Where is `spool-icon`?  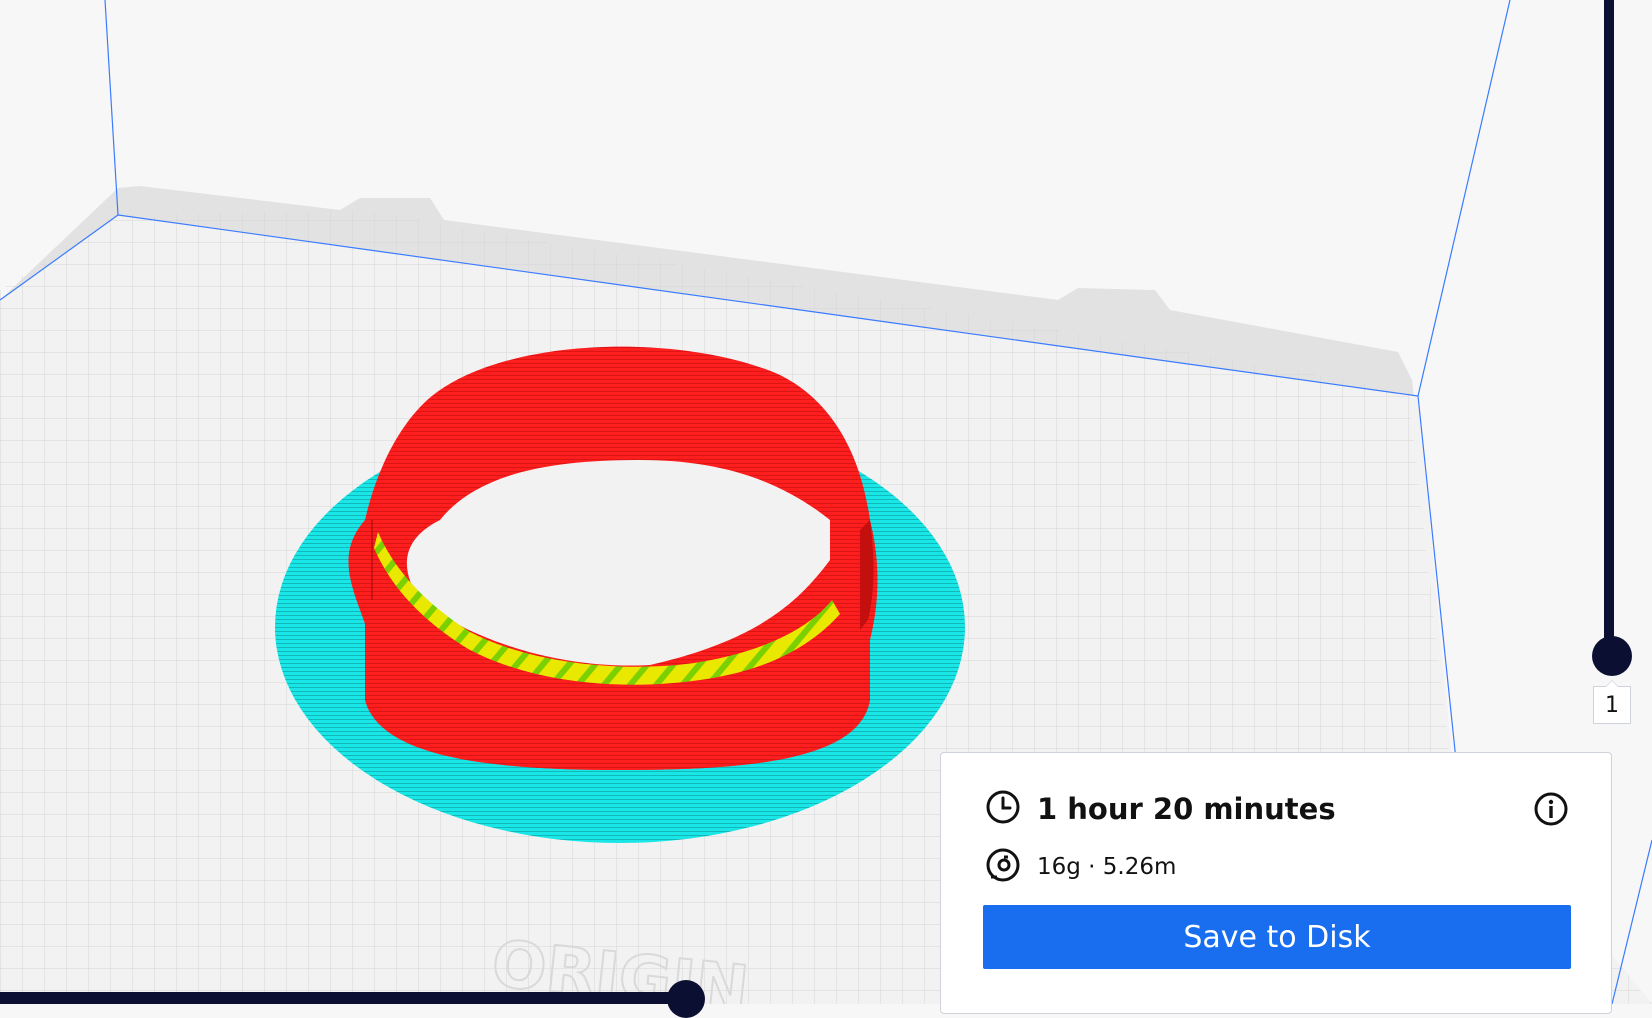 spool-icon is located at coordinates (1003, 867).